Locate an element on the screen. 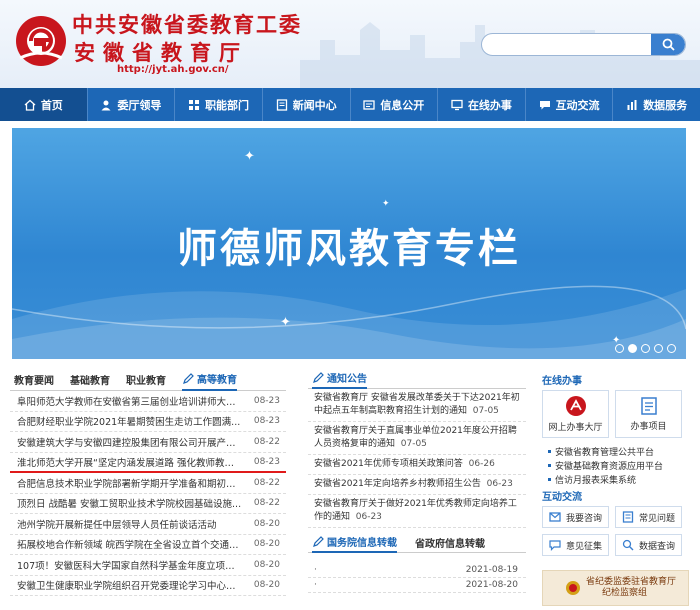 The height and width of the screenshot is (610, 700). notice-date: 06-26 is located at coordinates (481, 464).